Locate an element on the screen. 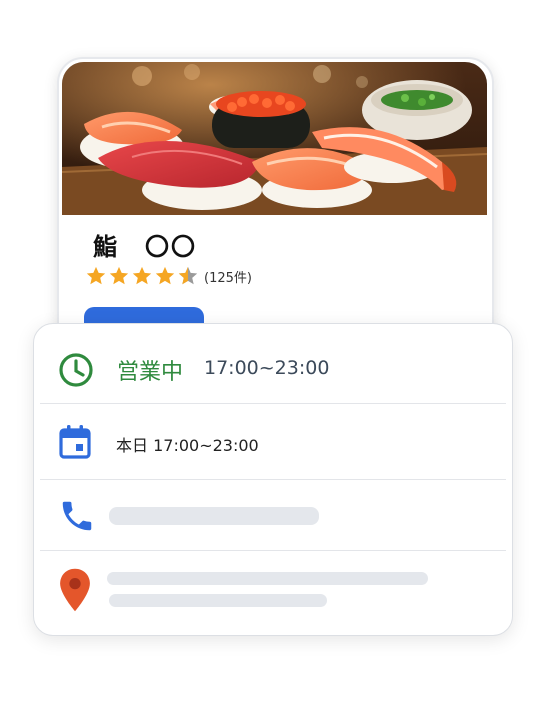  phone-row is located at coordinates (273, 515).